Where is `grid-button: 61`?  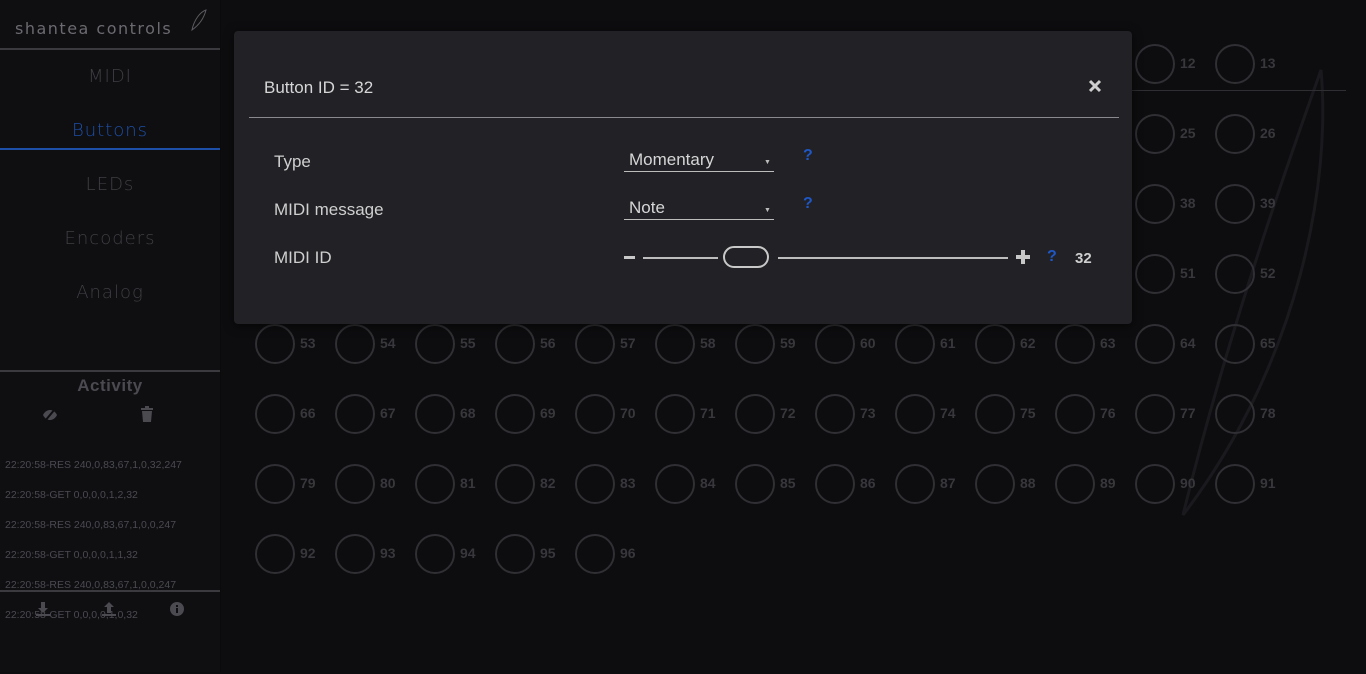
grid-button: 61 is located at coordinates (935, 344).